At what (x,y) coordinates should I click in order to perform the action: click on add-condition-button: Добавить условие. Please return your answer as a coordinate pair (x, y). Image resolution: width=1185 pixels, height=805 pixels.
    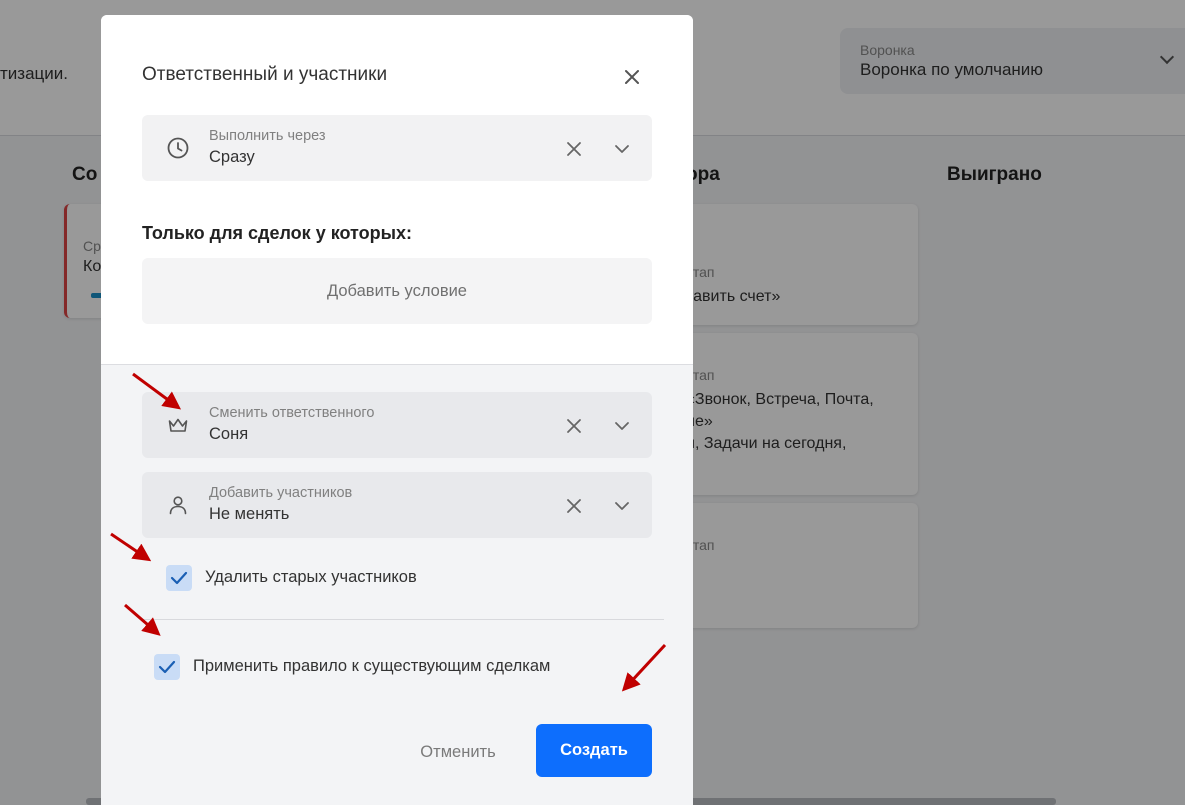
    Looking at the image, I should click on (397, 291).